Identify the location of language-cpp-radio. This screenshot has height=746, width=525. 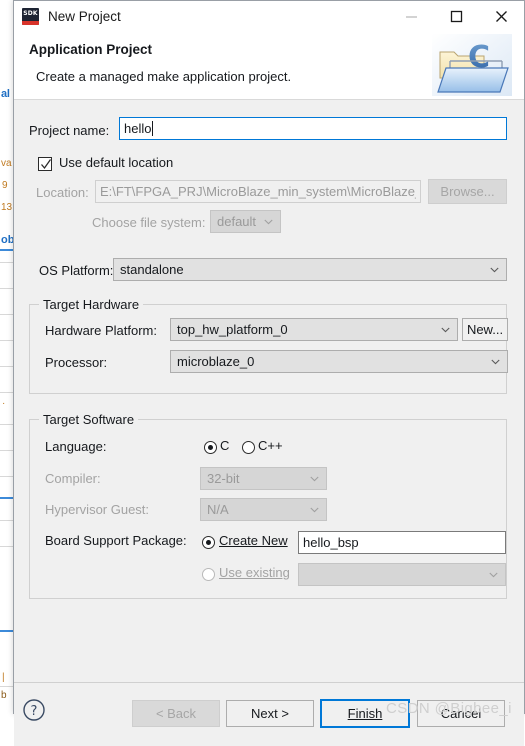
(248, 447).